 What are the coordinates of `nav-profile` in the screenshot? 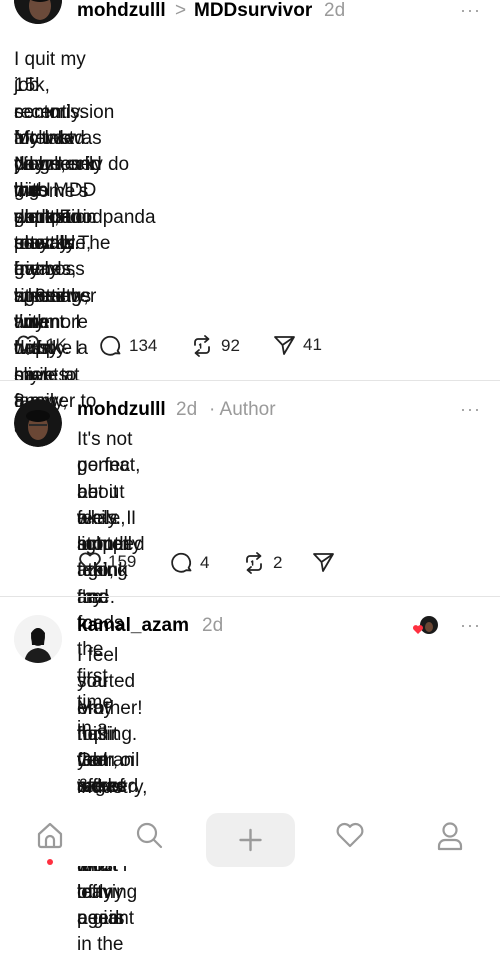 It's located at (450, 838).